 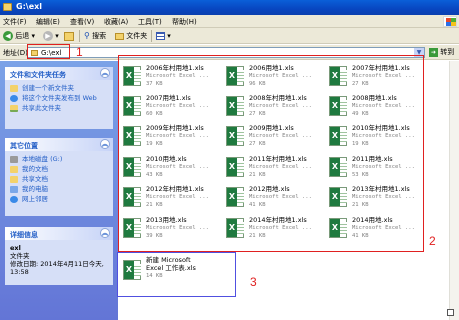 I want to click on folders-label: 文件夹, so click(x=137, y=36).